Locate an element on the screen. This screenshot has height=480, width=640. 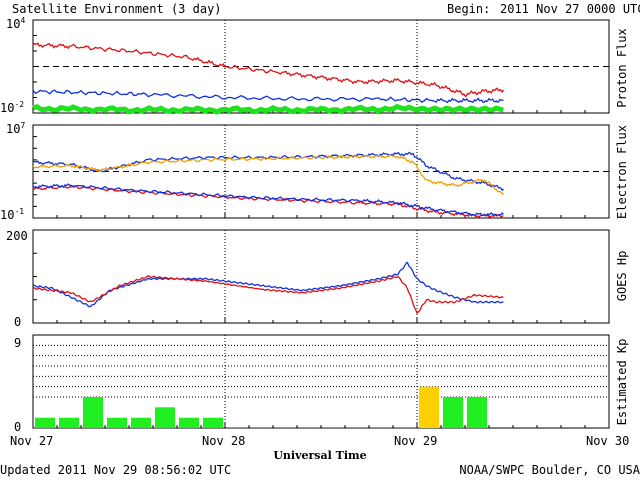
goes-ylabel: GOES Hp is located at coordinates (622, 276).